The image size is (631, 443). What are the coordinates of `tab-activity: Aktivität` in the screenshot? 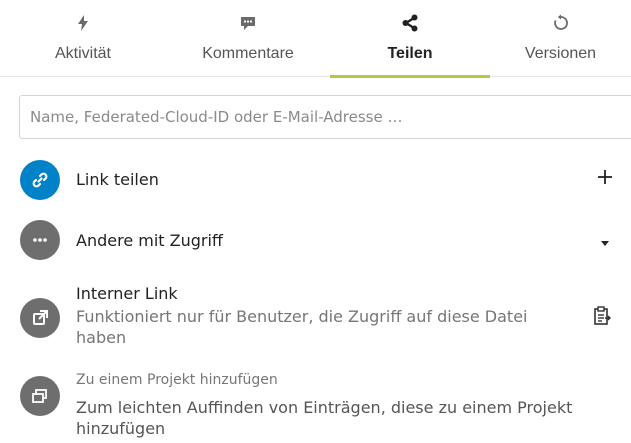 It's located at (83, 38).